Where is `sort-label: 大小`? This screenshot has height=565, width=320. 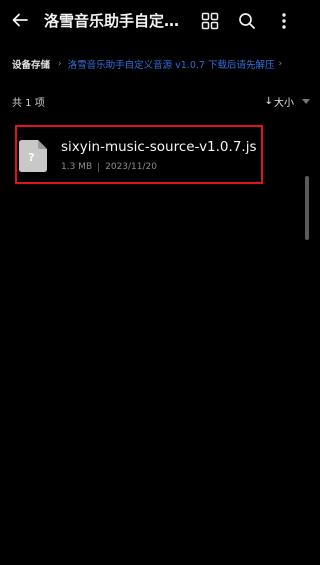
sort-label: 大小 is located at coordinates (284, 103).